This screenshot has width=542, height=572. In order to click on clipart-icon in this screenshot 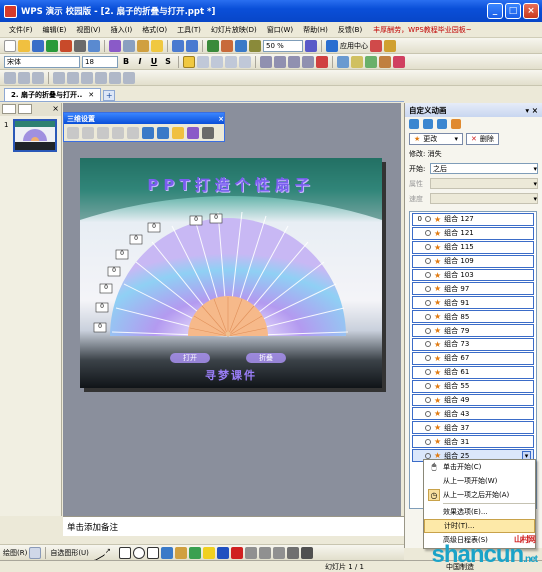, I will do `click(180, 552)`.